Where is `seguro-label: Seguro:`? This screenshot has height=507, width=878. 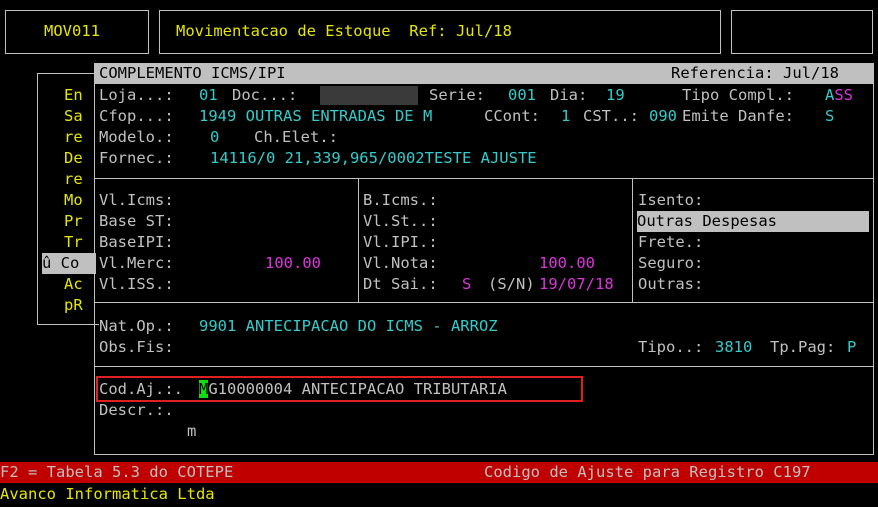 seguro-label: Seguro: is located at coordinates (671, 263).